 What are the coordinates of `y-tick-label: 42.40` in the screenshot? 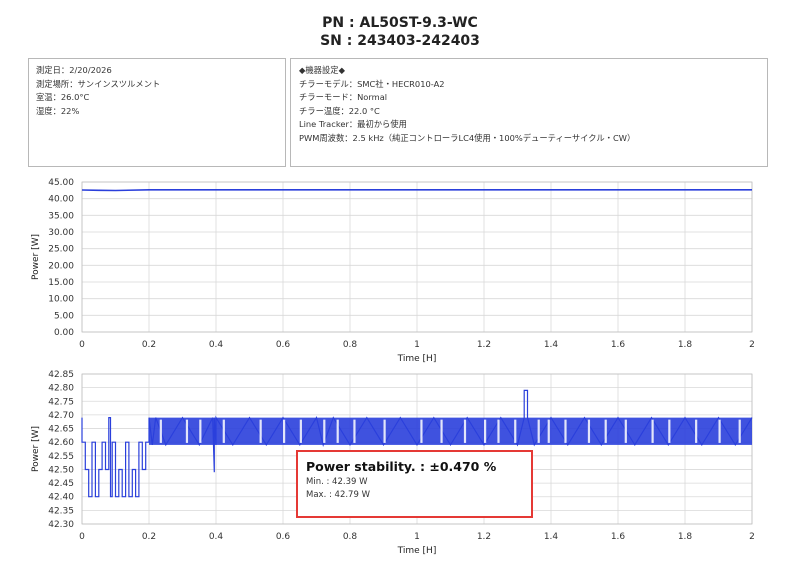 It's located at (61, 498).